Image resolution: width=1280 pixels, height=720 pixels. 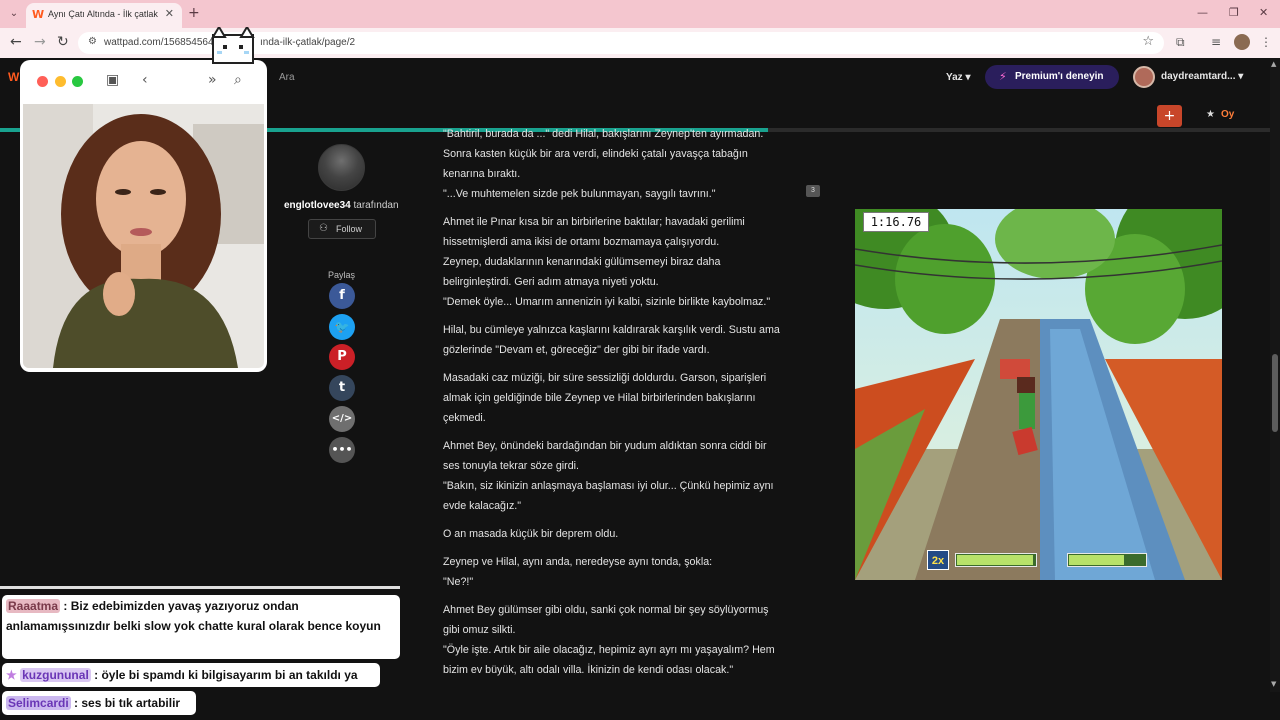 What do you see at coordinates (342, 296) in the screenshot?
I see `facebook-icon: f` at bounding box center [342, 296].